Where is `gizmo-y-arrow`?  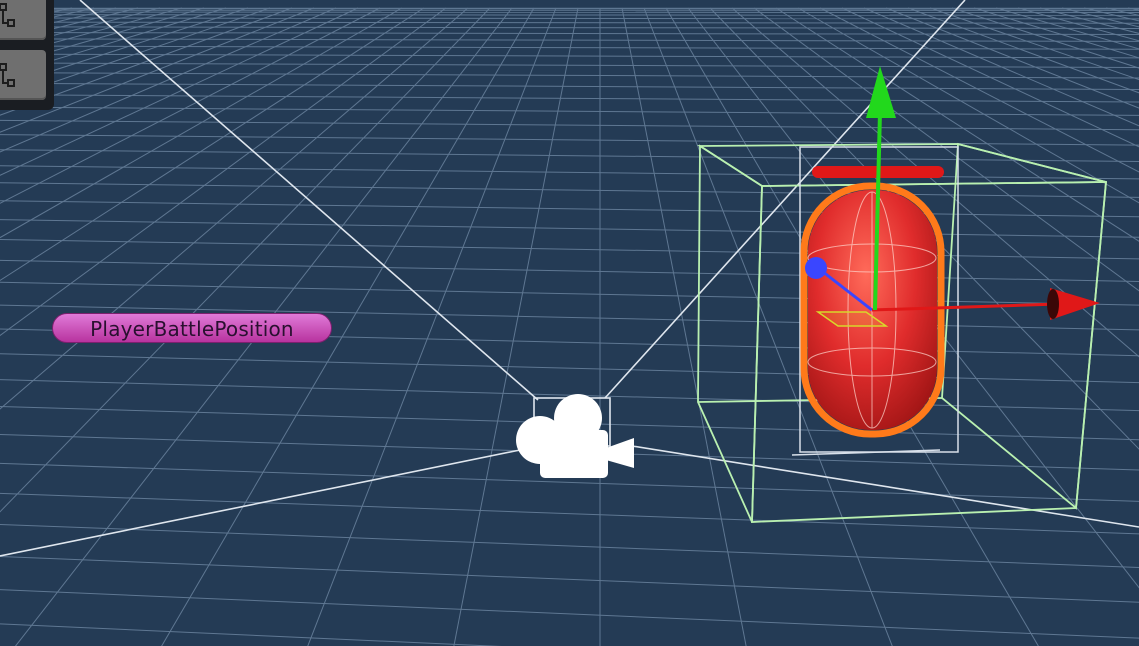
gizmo-y-arrow is located at coordinates (881, 92).